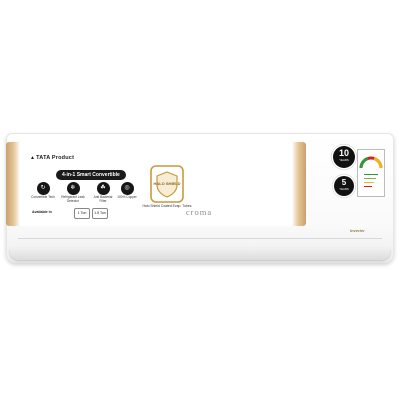  I want to click on star-rating-arc-icon, so click(371, 162).